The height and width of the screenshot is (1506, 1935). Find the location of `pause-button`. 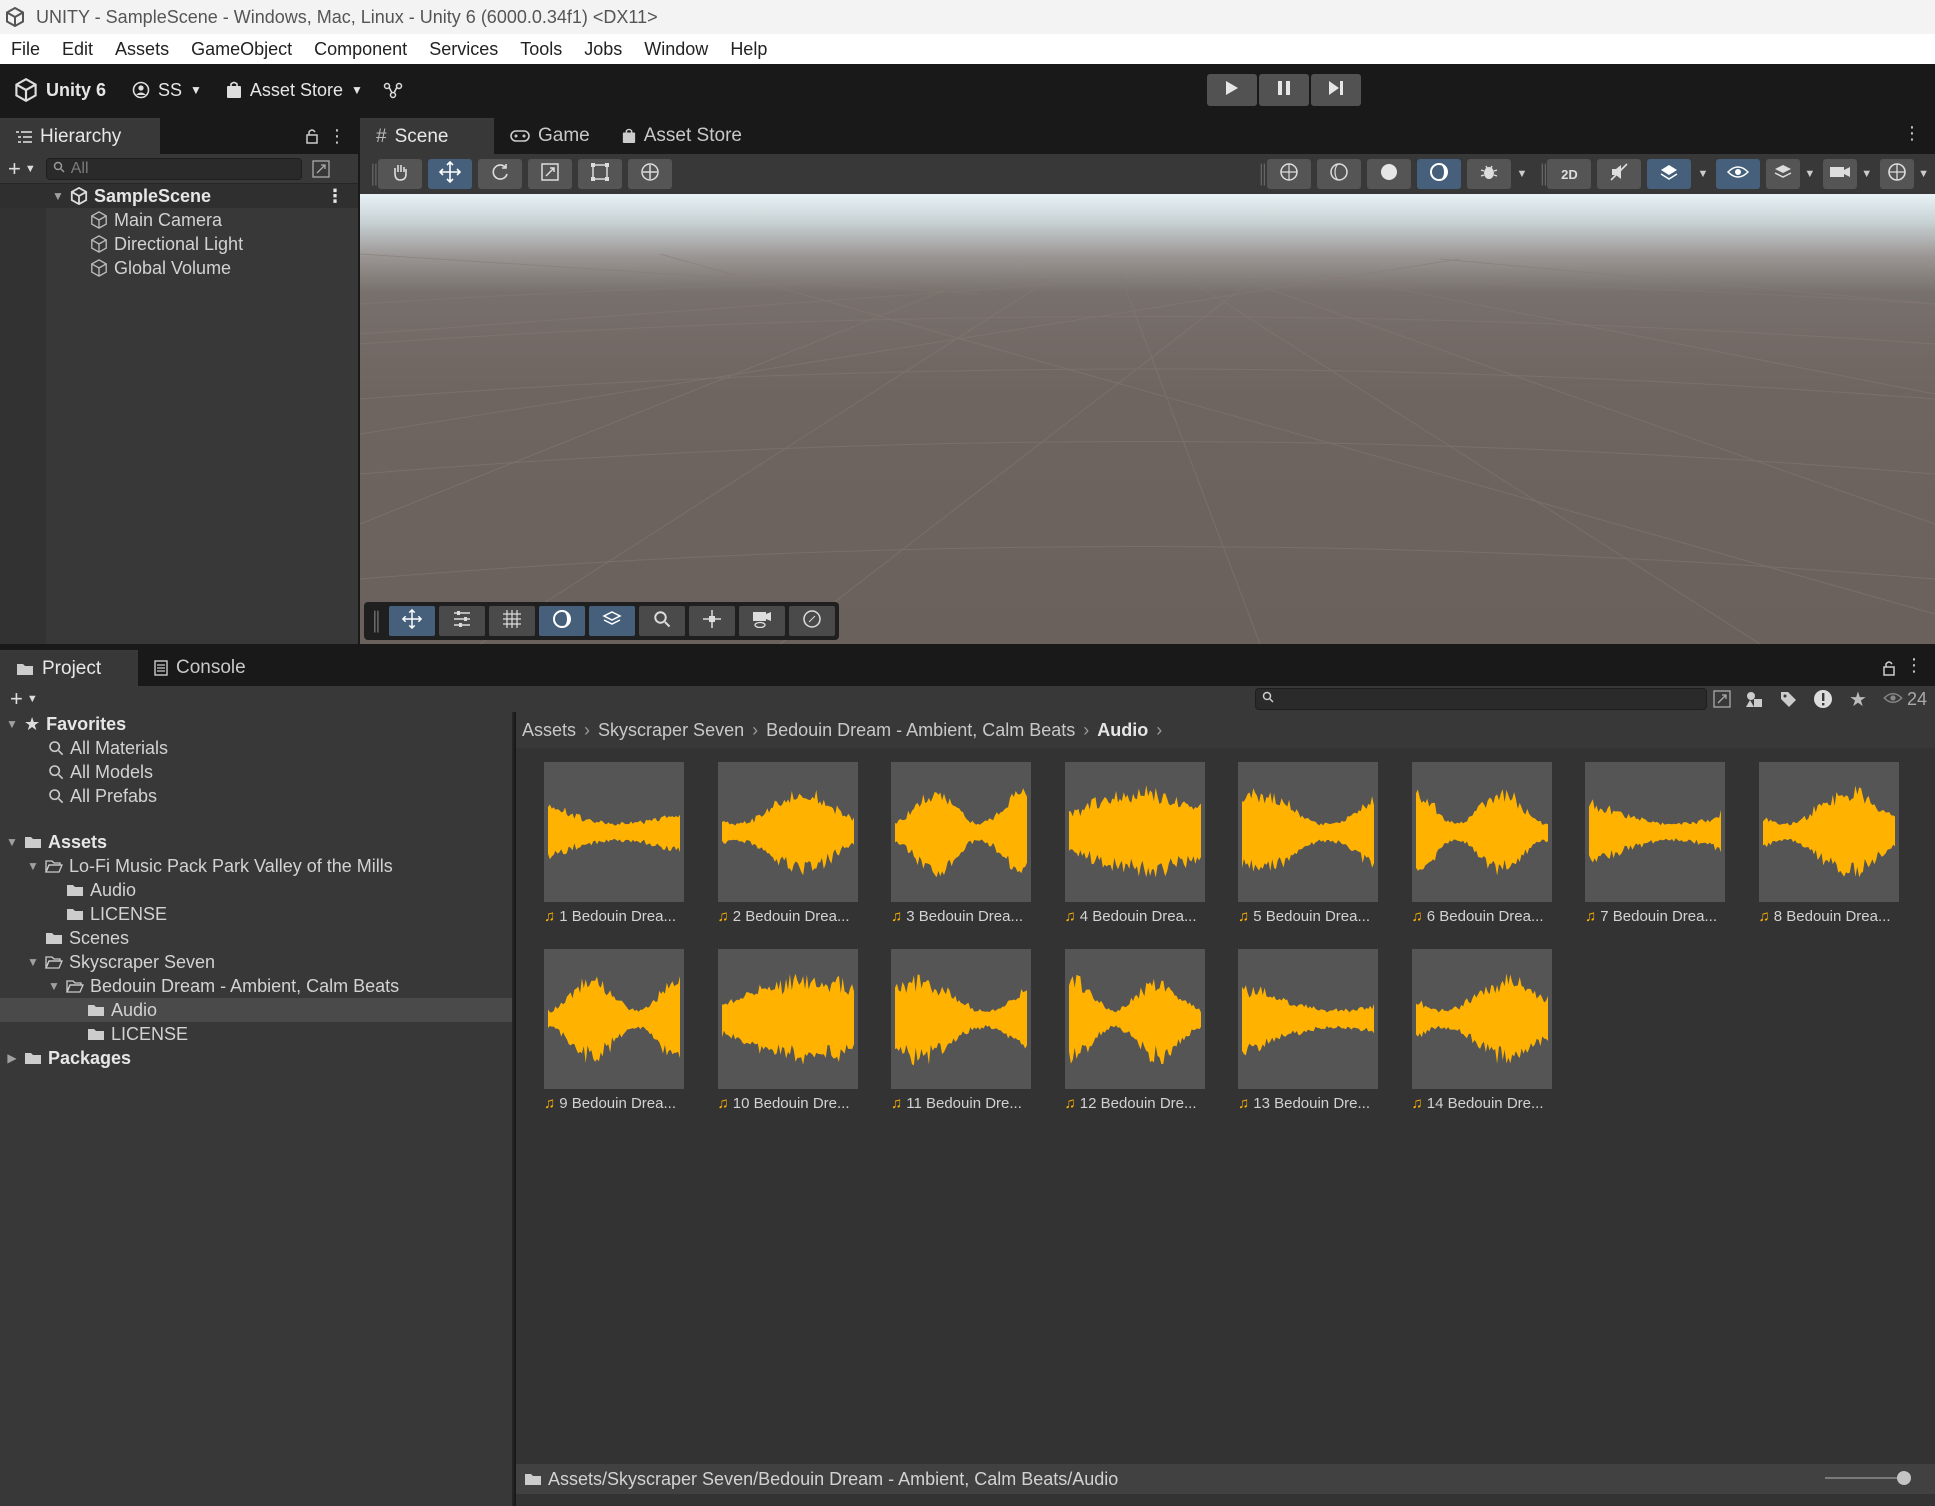

pause-button is located at coordinates (1284, 90).